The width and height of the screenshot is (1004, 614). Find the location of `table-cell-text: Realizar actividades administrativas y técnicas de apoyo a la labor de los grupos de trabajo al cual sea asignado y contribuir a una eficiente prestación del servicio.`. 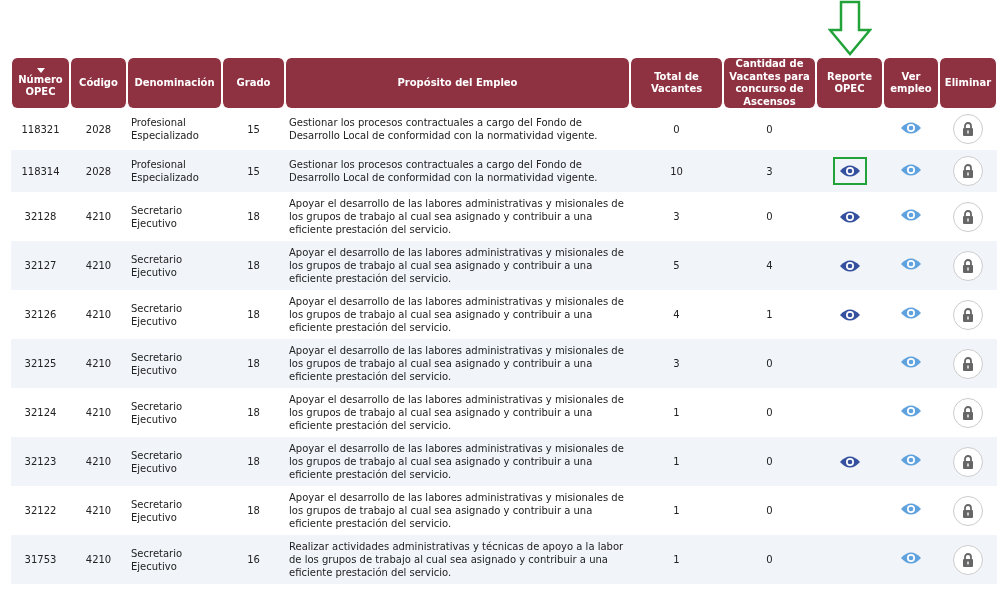

table-cell-text: Realizar actividades administrativas y técnicas de apoyo a la labor de los grupos de trabajo al cual sea asignado y contribuir a una eficiente prestación del servicio. is located at coordinates (456, 560).